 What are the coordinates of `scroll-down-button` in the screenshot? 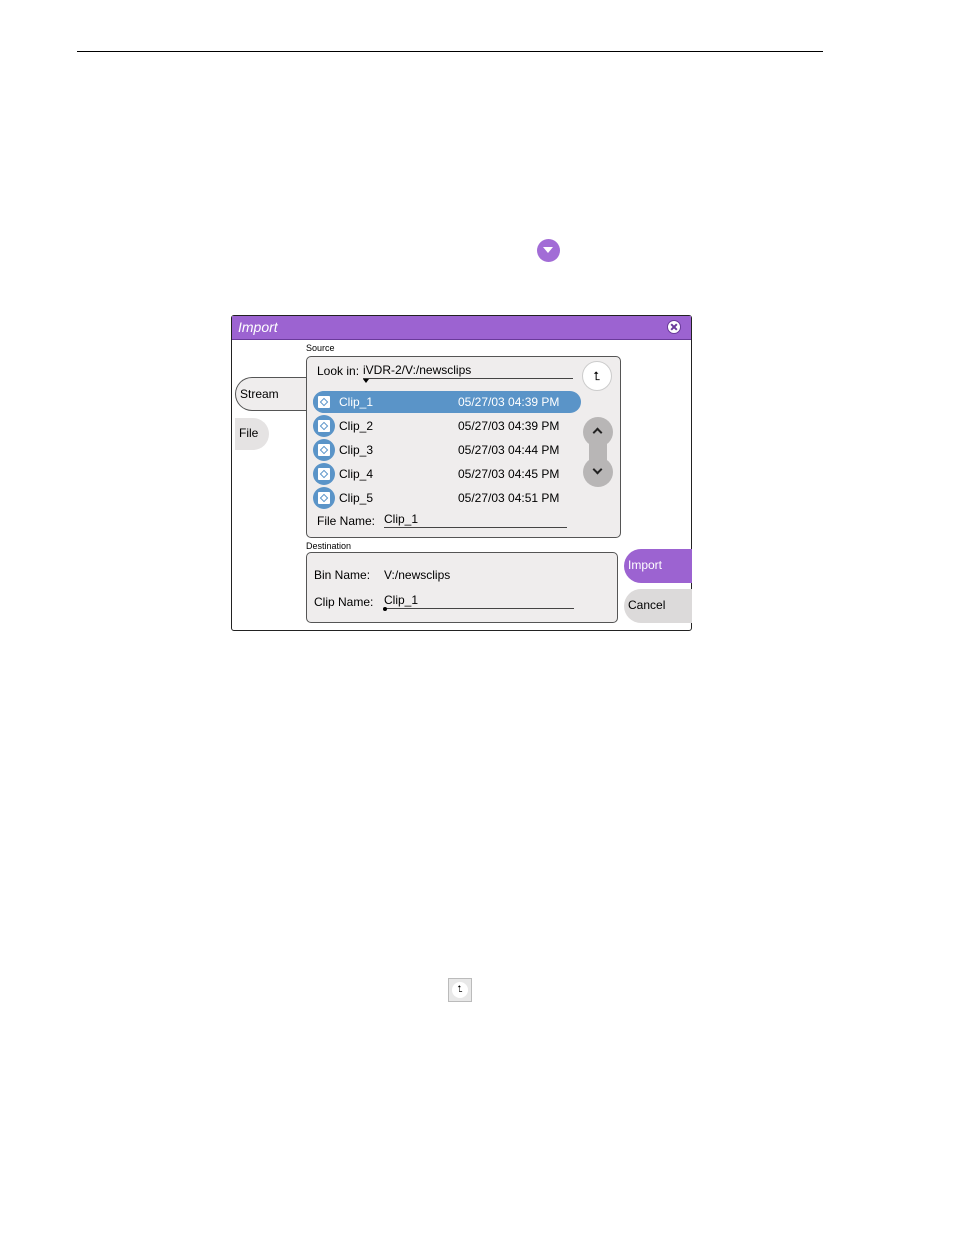 It's located at (598, 472).